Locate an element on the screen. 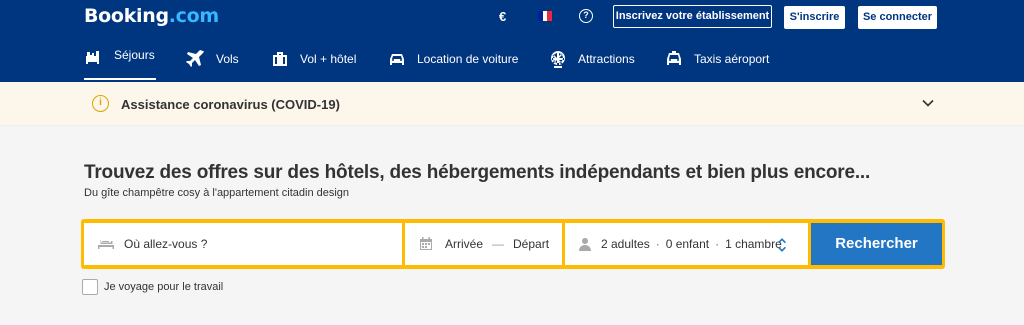  signup-button: S'inscrire is located at coordinates (814, 17).